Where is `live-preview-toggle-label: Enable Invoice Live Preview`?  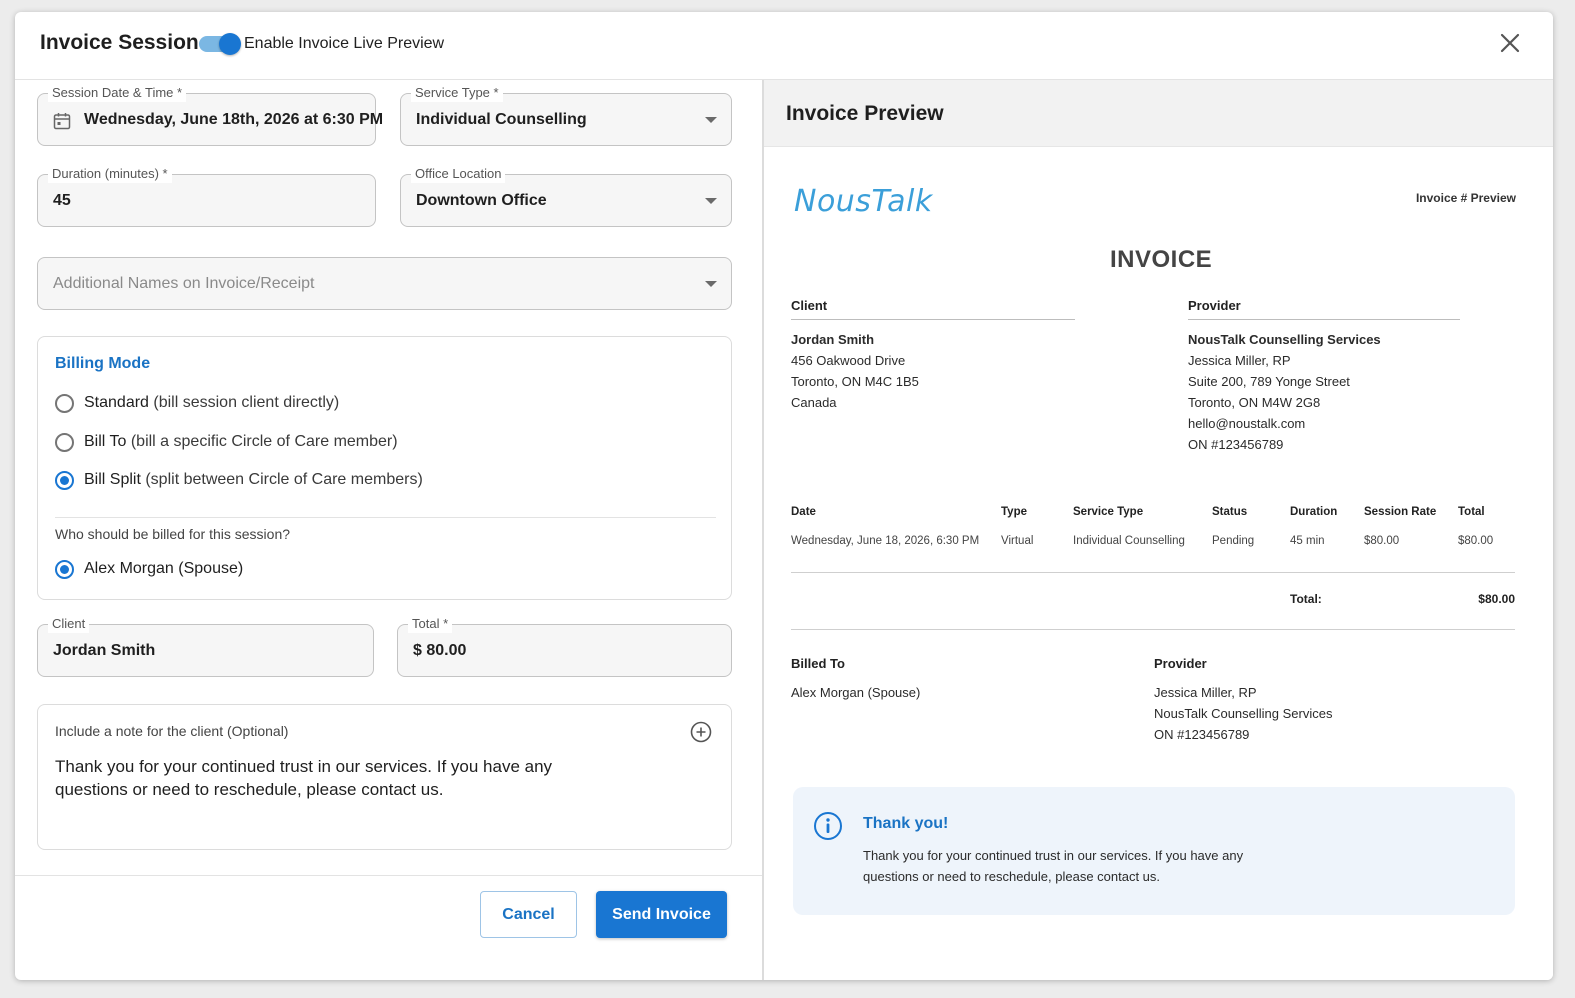 live-preview-toggle-label: Enable Invoice Live Preview is located at coordinates (344, 44).